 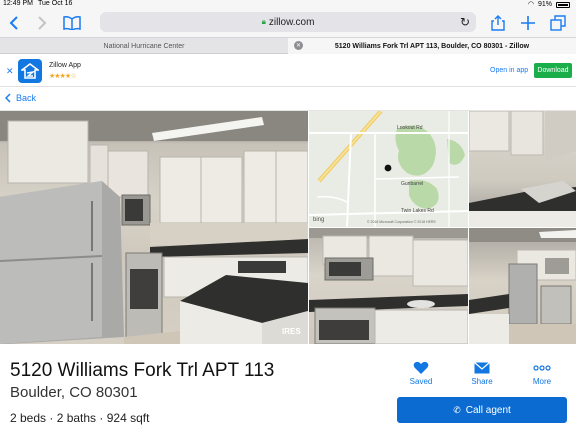 I want to click on listing-address-line1: 5120 Williams Fork Trl APT 113, so click(x=142, y=370).